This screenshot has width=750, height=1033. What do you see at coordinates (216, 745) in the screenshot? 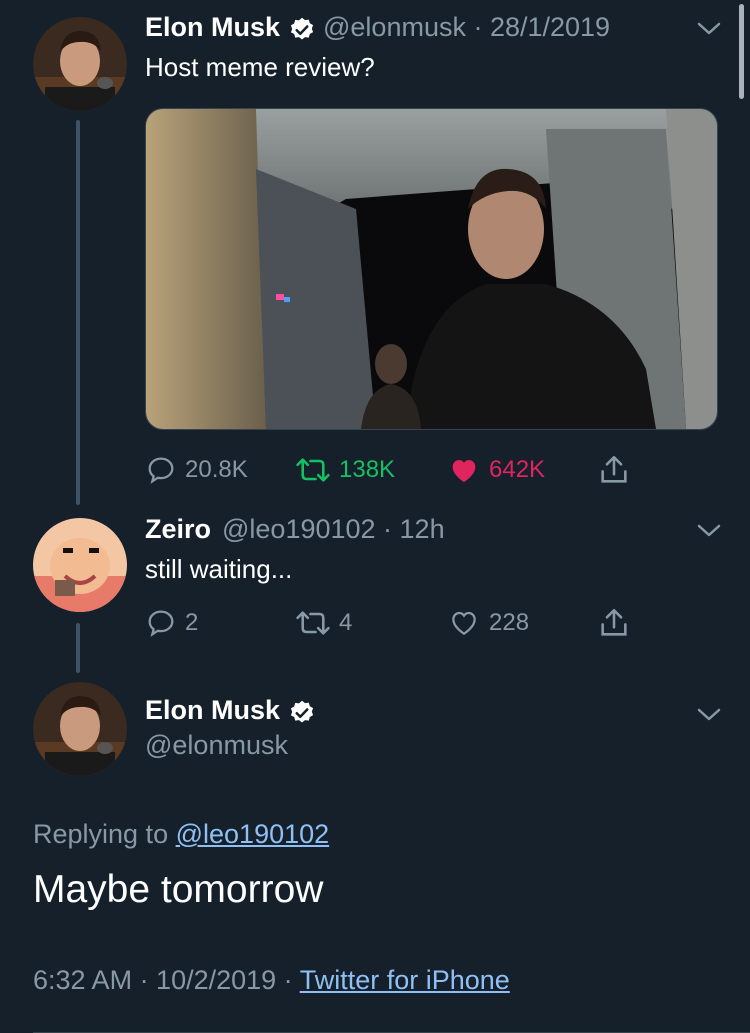
I see `author-handle: @elonmusk` at bounding box center [216, 745].